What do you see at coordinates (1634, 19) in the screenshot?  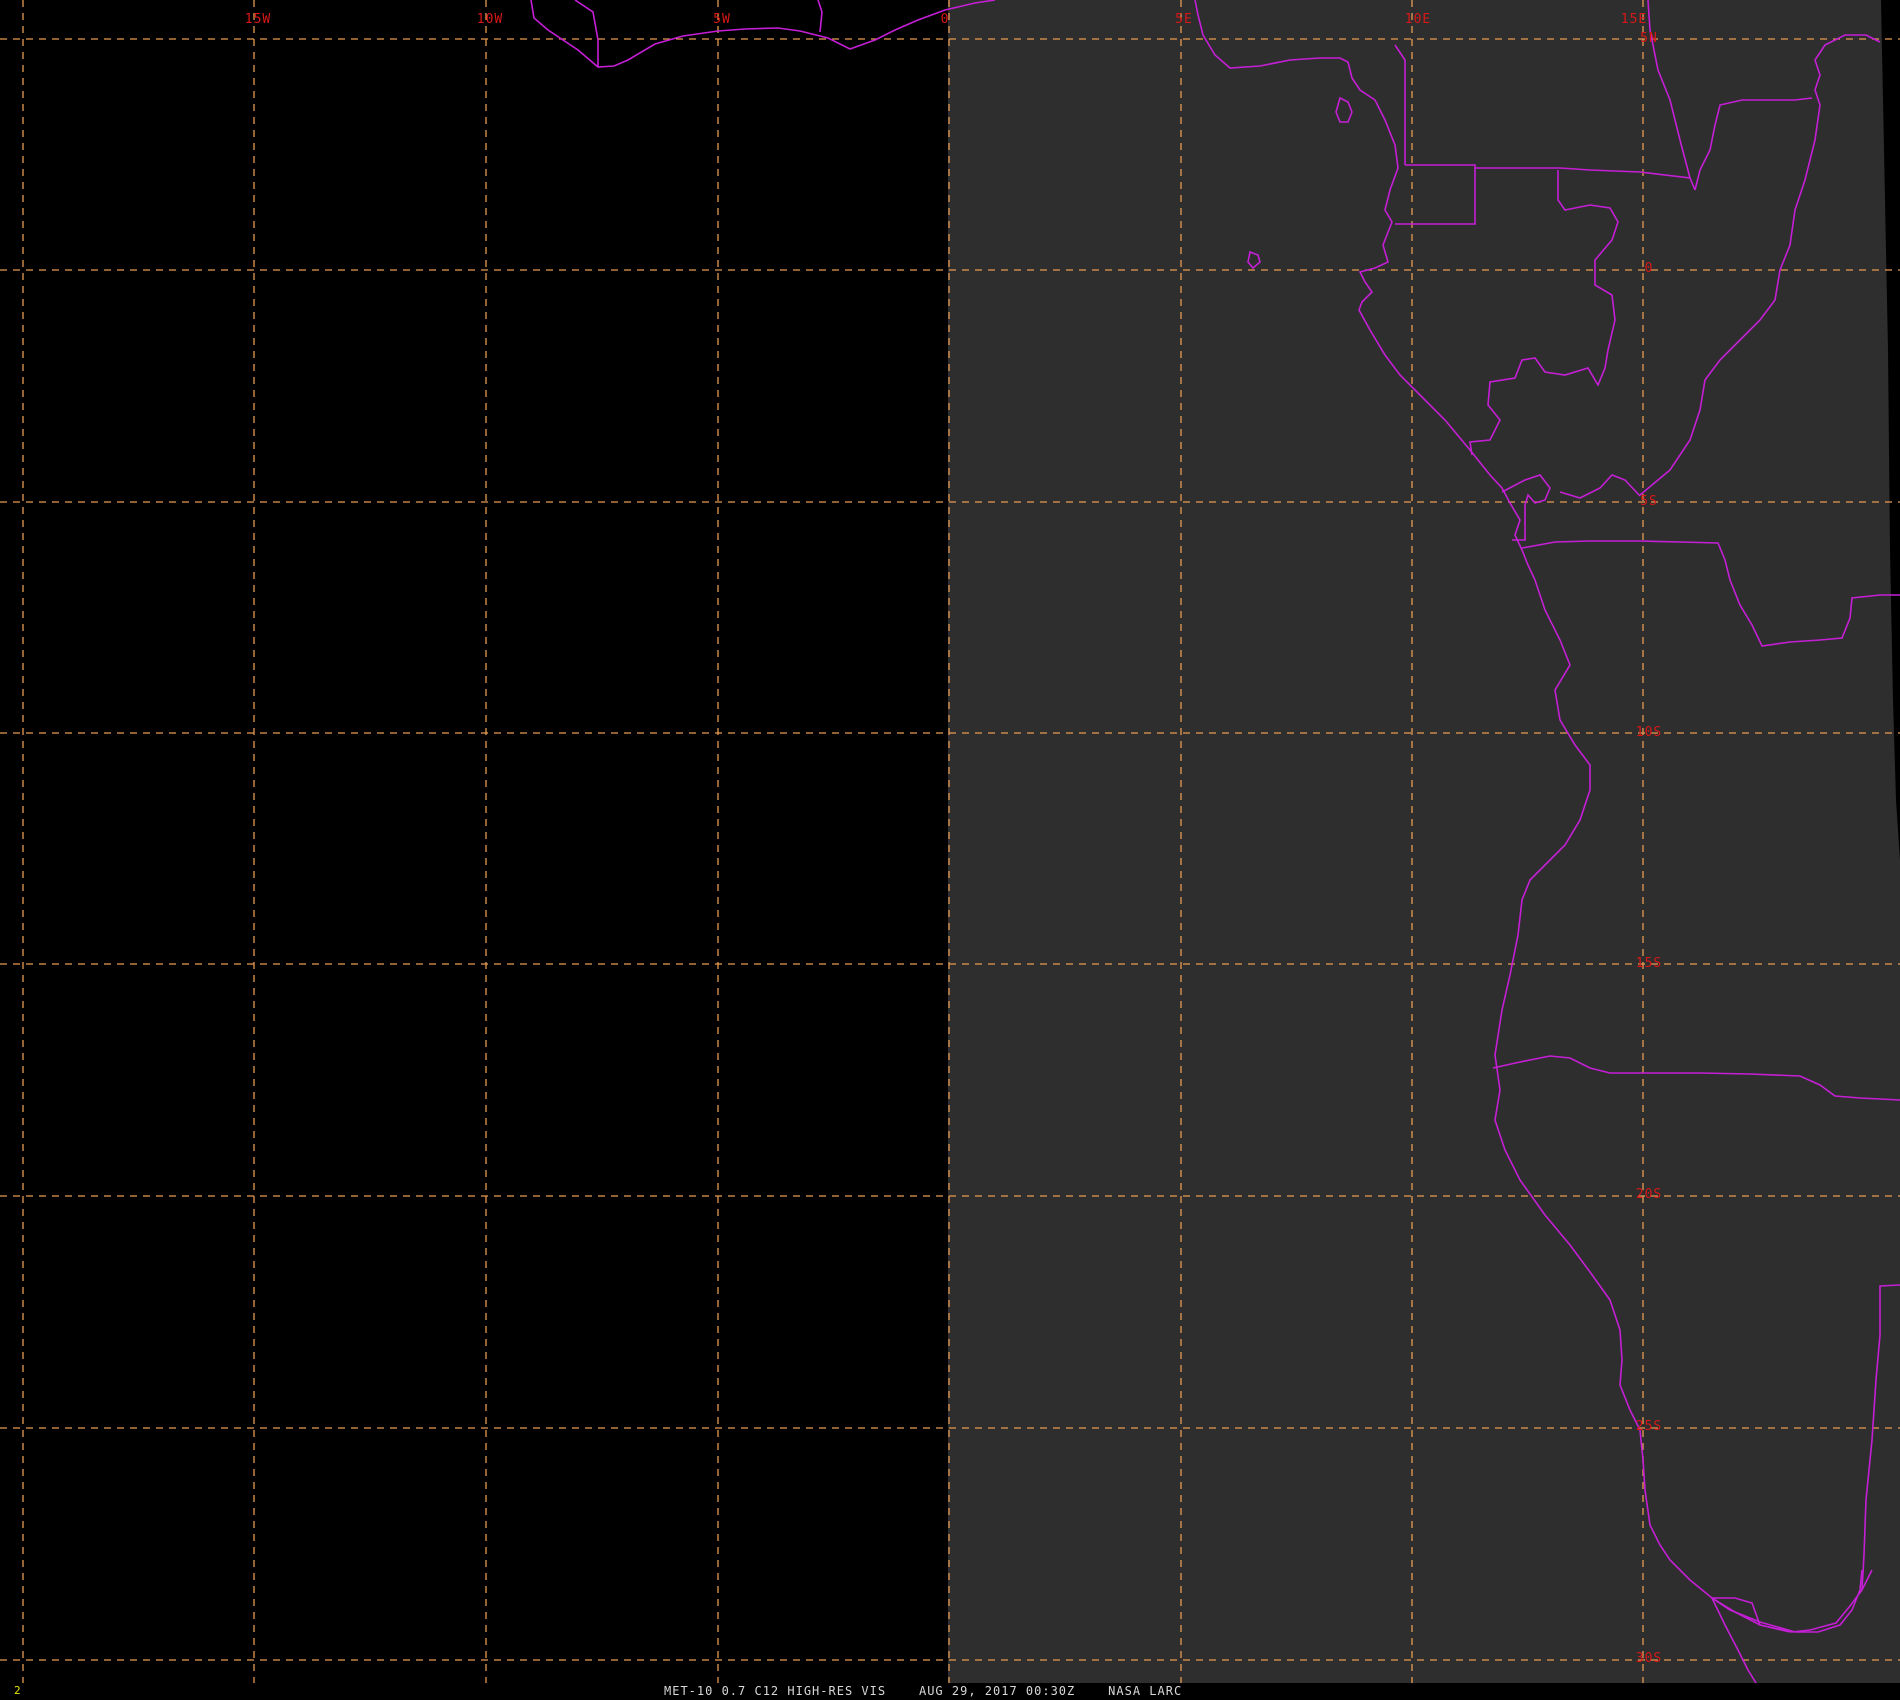 I see `longitude-label: 15E` at bounding box center [1634, 19].